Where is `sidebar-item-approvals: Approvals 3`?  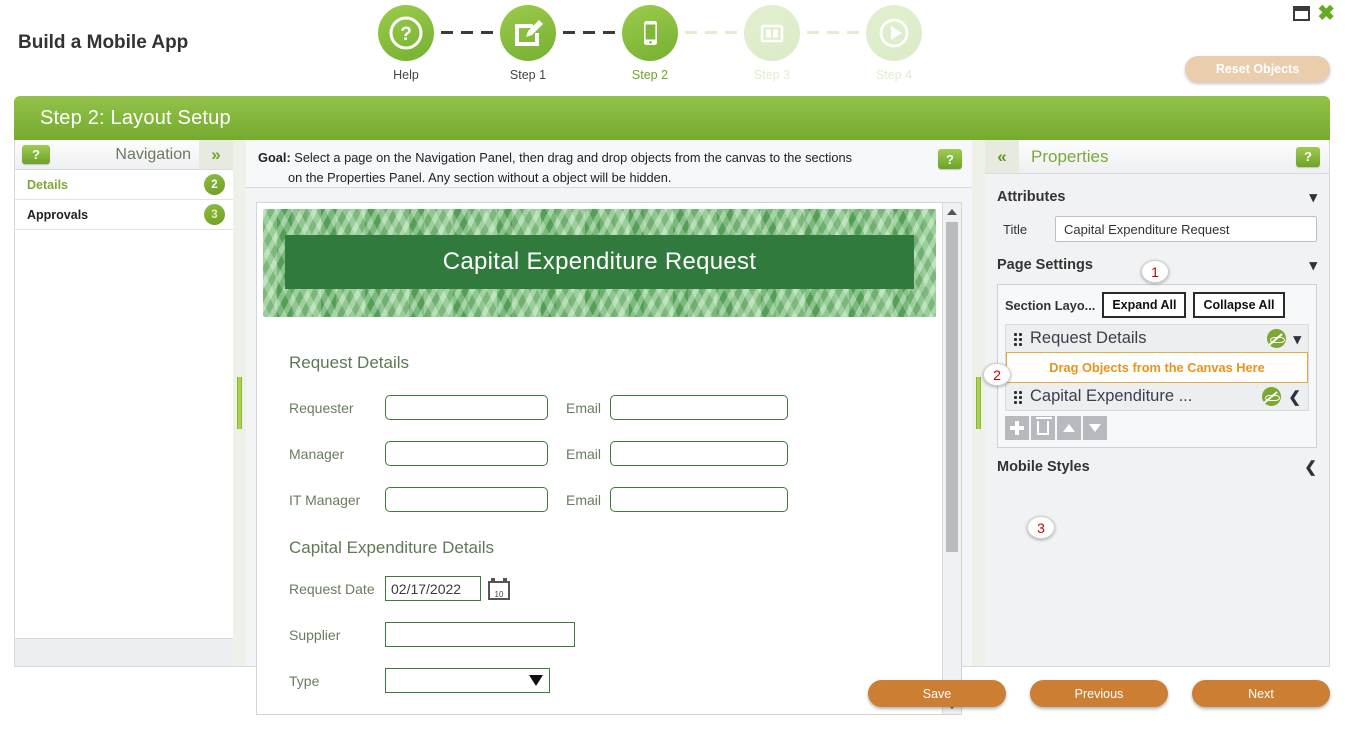 sidebar-item-approvals: Approvals 3 is located at coordinates (124, 215).